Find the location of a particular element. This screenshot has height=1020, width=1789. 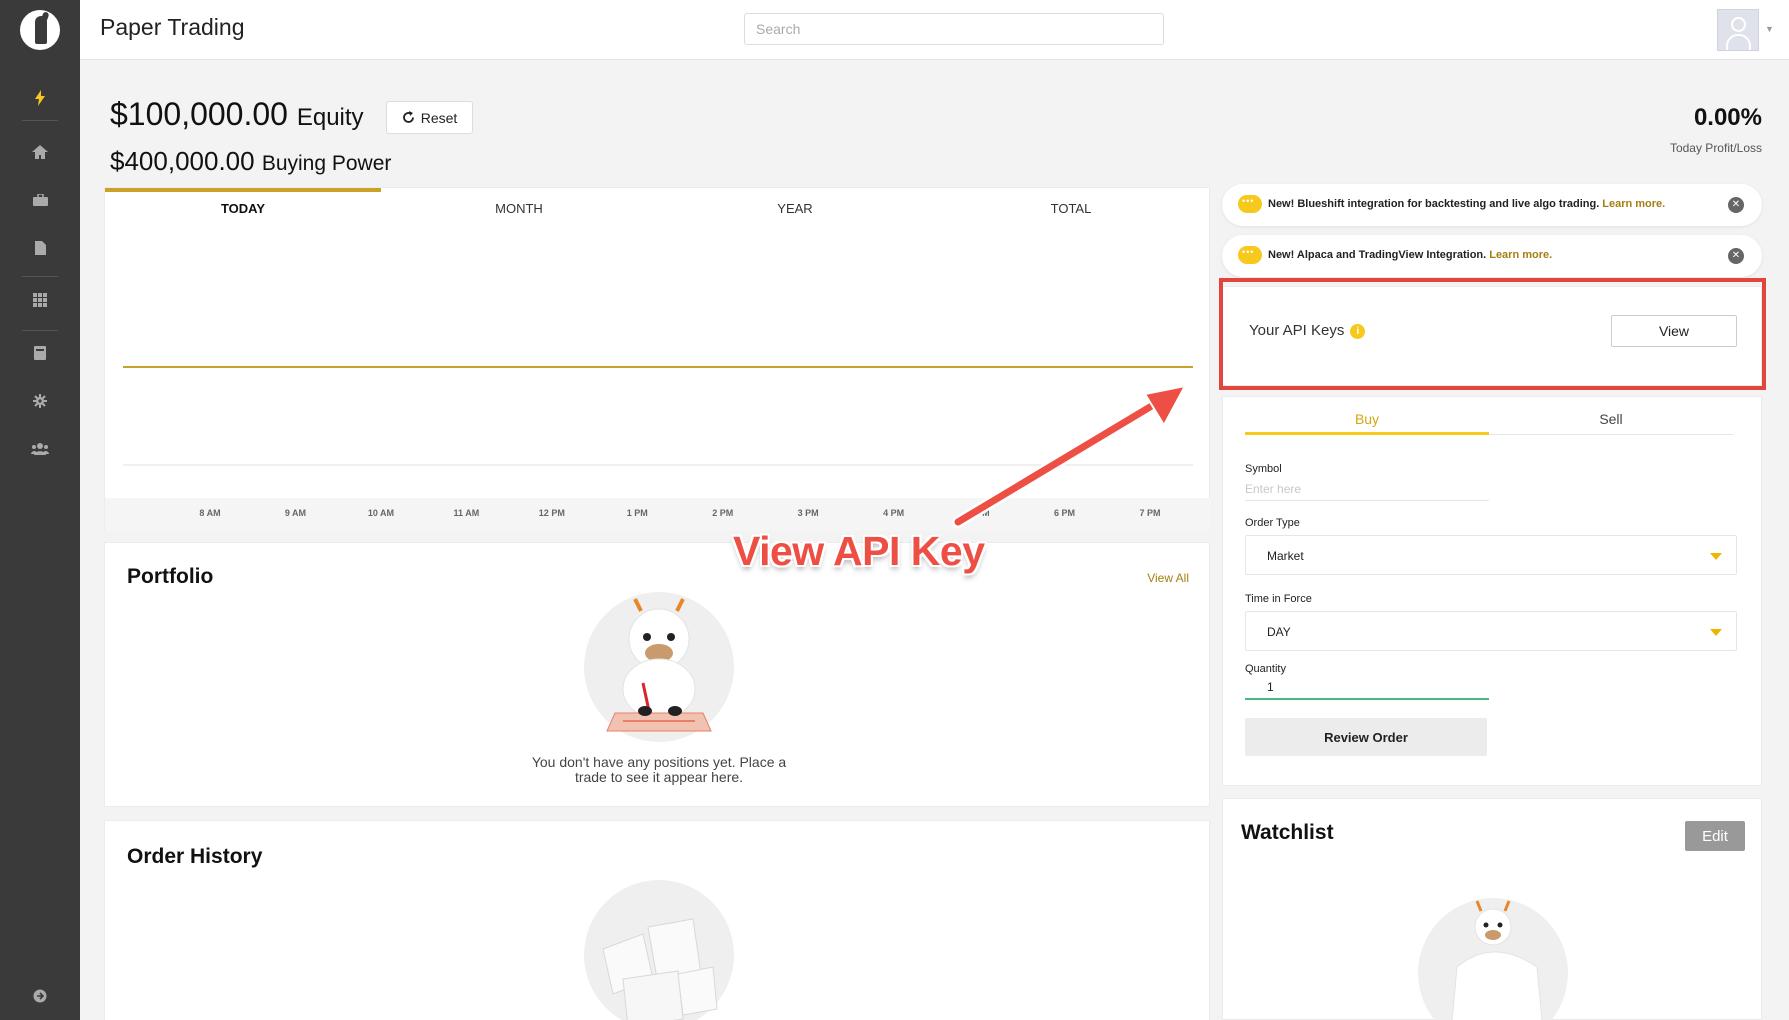

quantity-input is located at coordinates (1367, 688).